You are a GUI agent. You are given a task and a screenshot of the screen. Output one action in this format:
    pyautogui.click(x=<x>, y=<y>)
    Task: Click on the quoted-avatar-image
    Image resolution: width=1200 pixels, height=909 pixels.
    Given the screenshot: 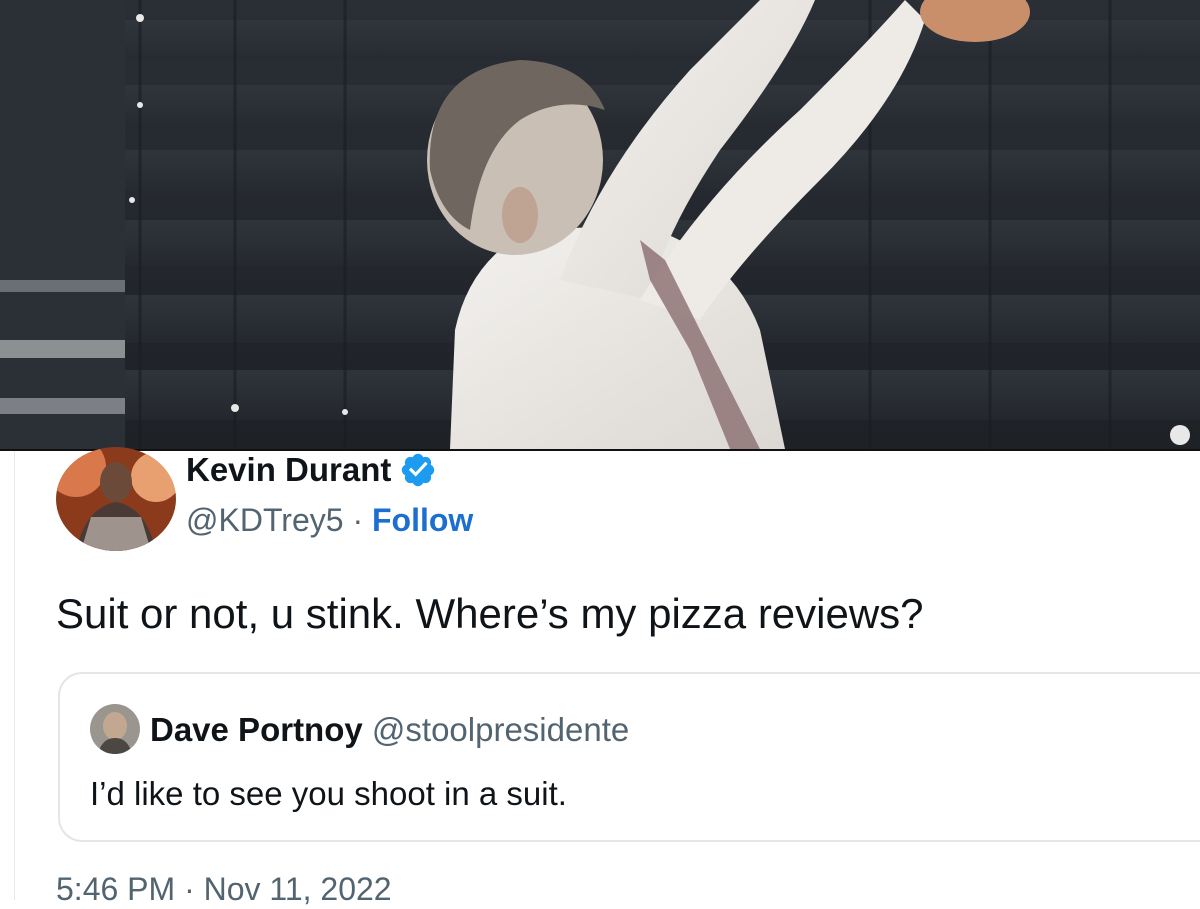 What is the action you would take?
    pyautogui.click(x=115, y=729)
    